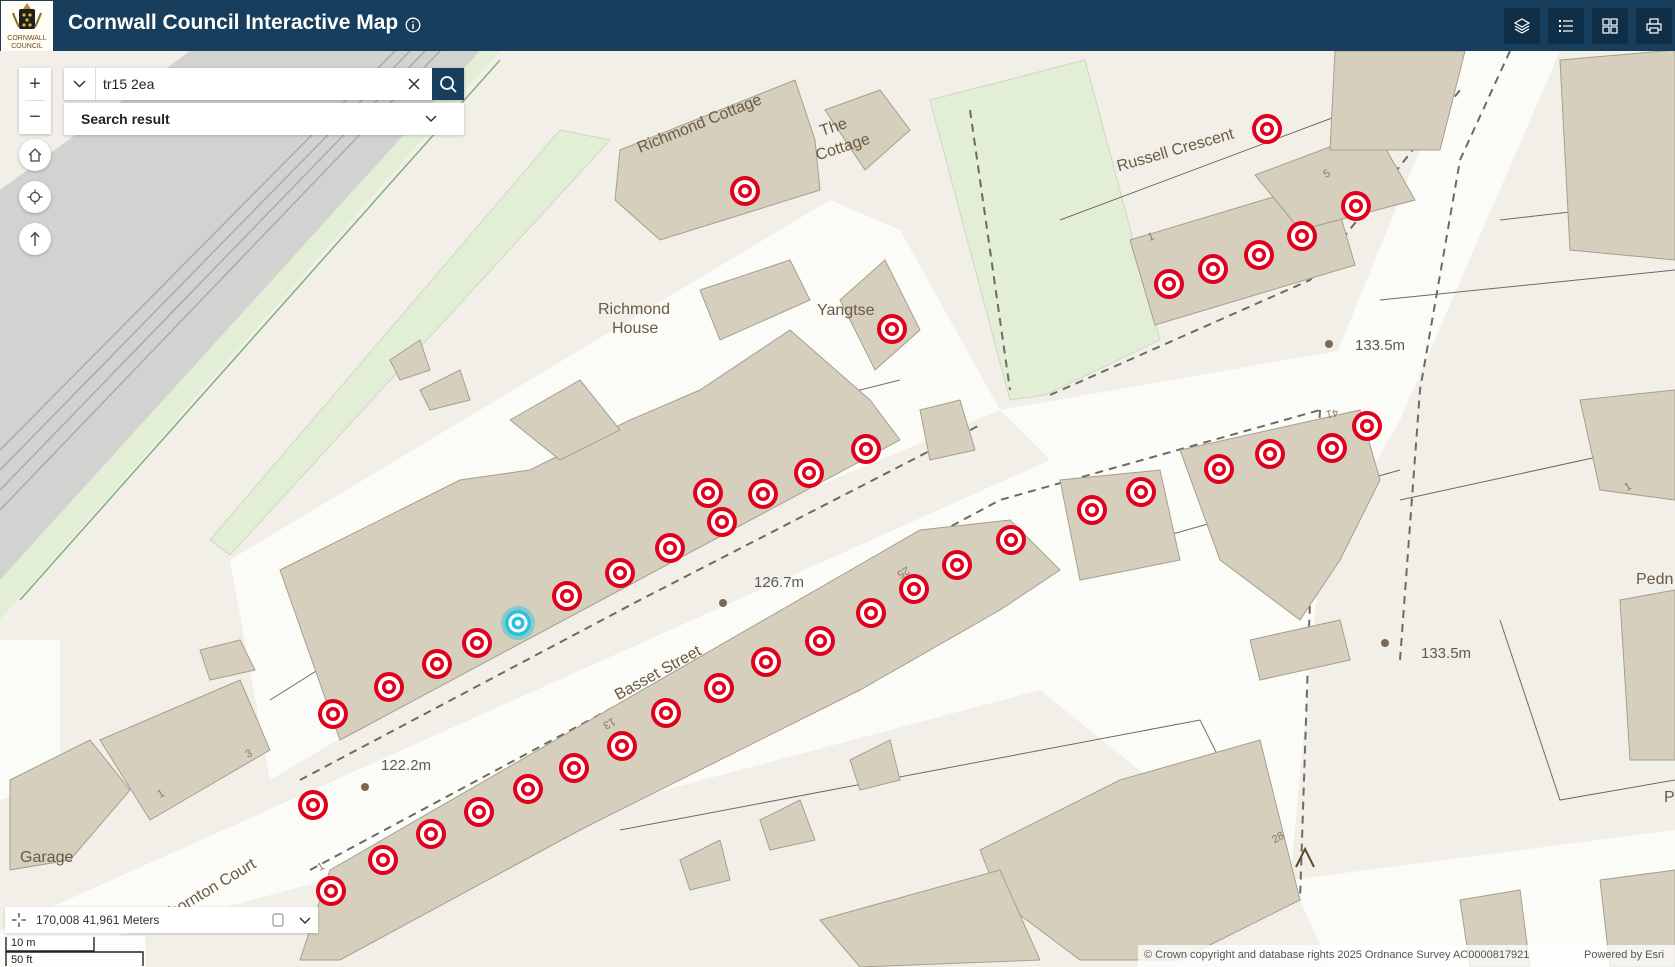 The image size is (1675, 967). I want to click on scale-metric-label: 10 m, so click(23, 943).